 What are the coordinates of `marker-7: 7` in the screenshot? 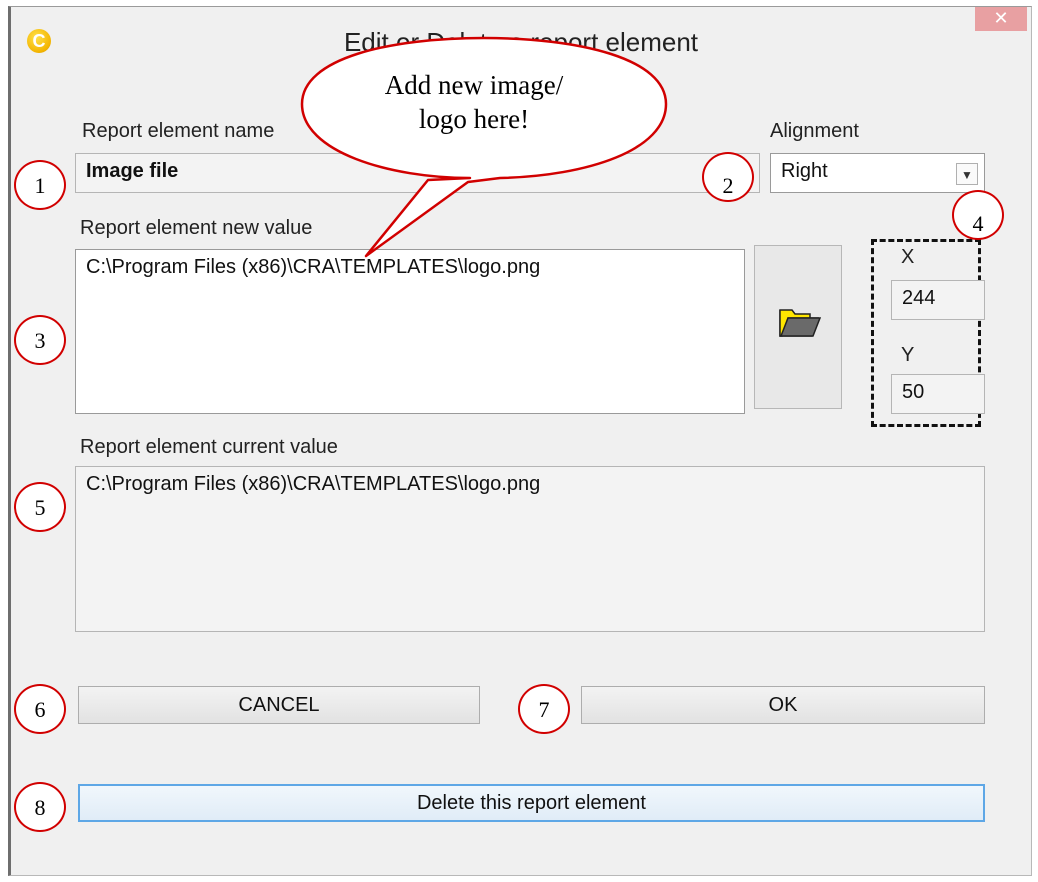 It's located at (544, 709).